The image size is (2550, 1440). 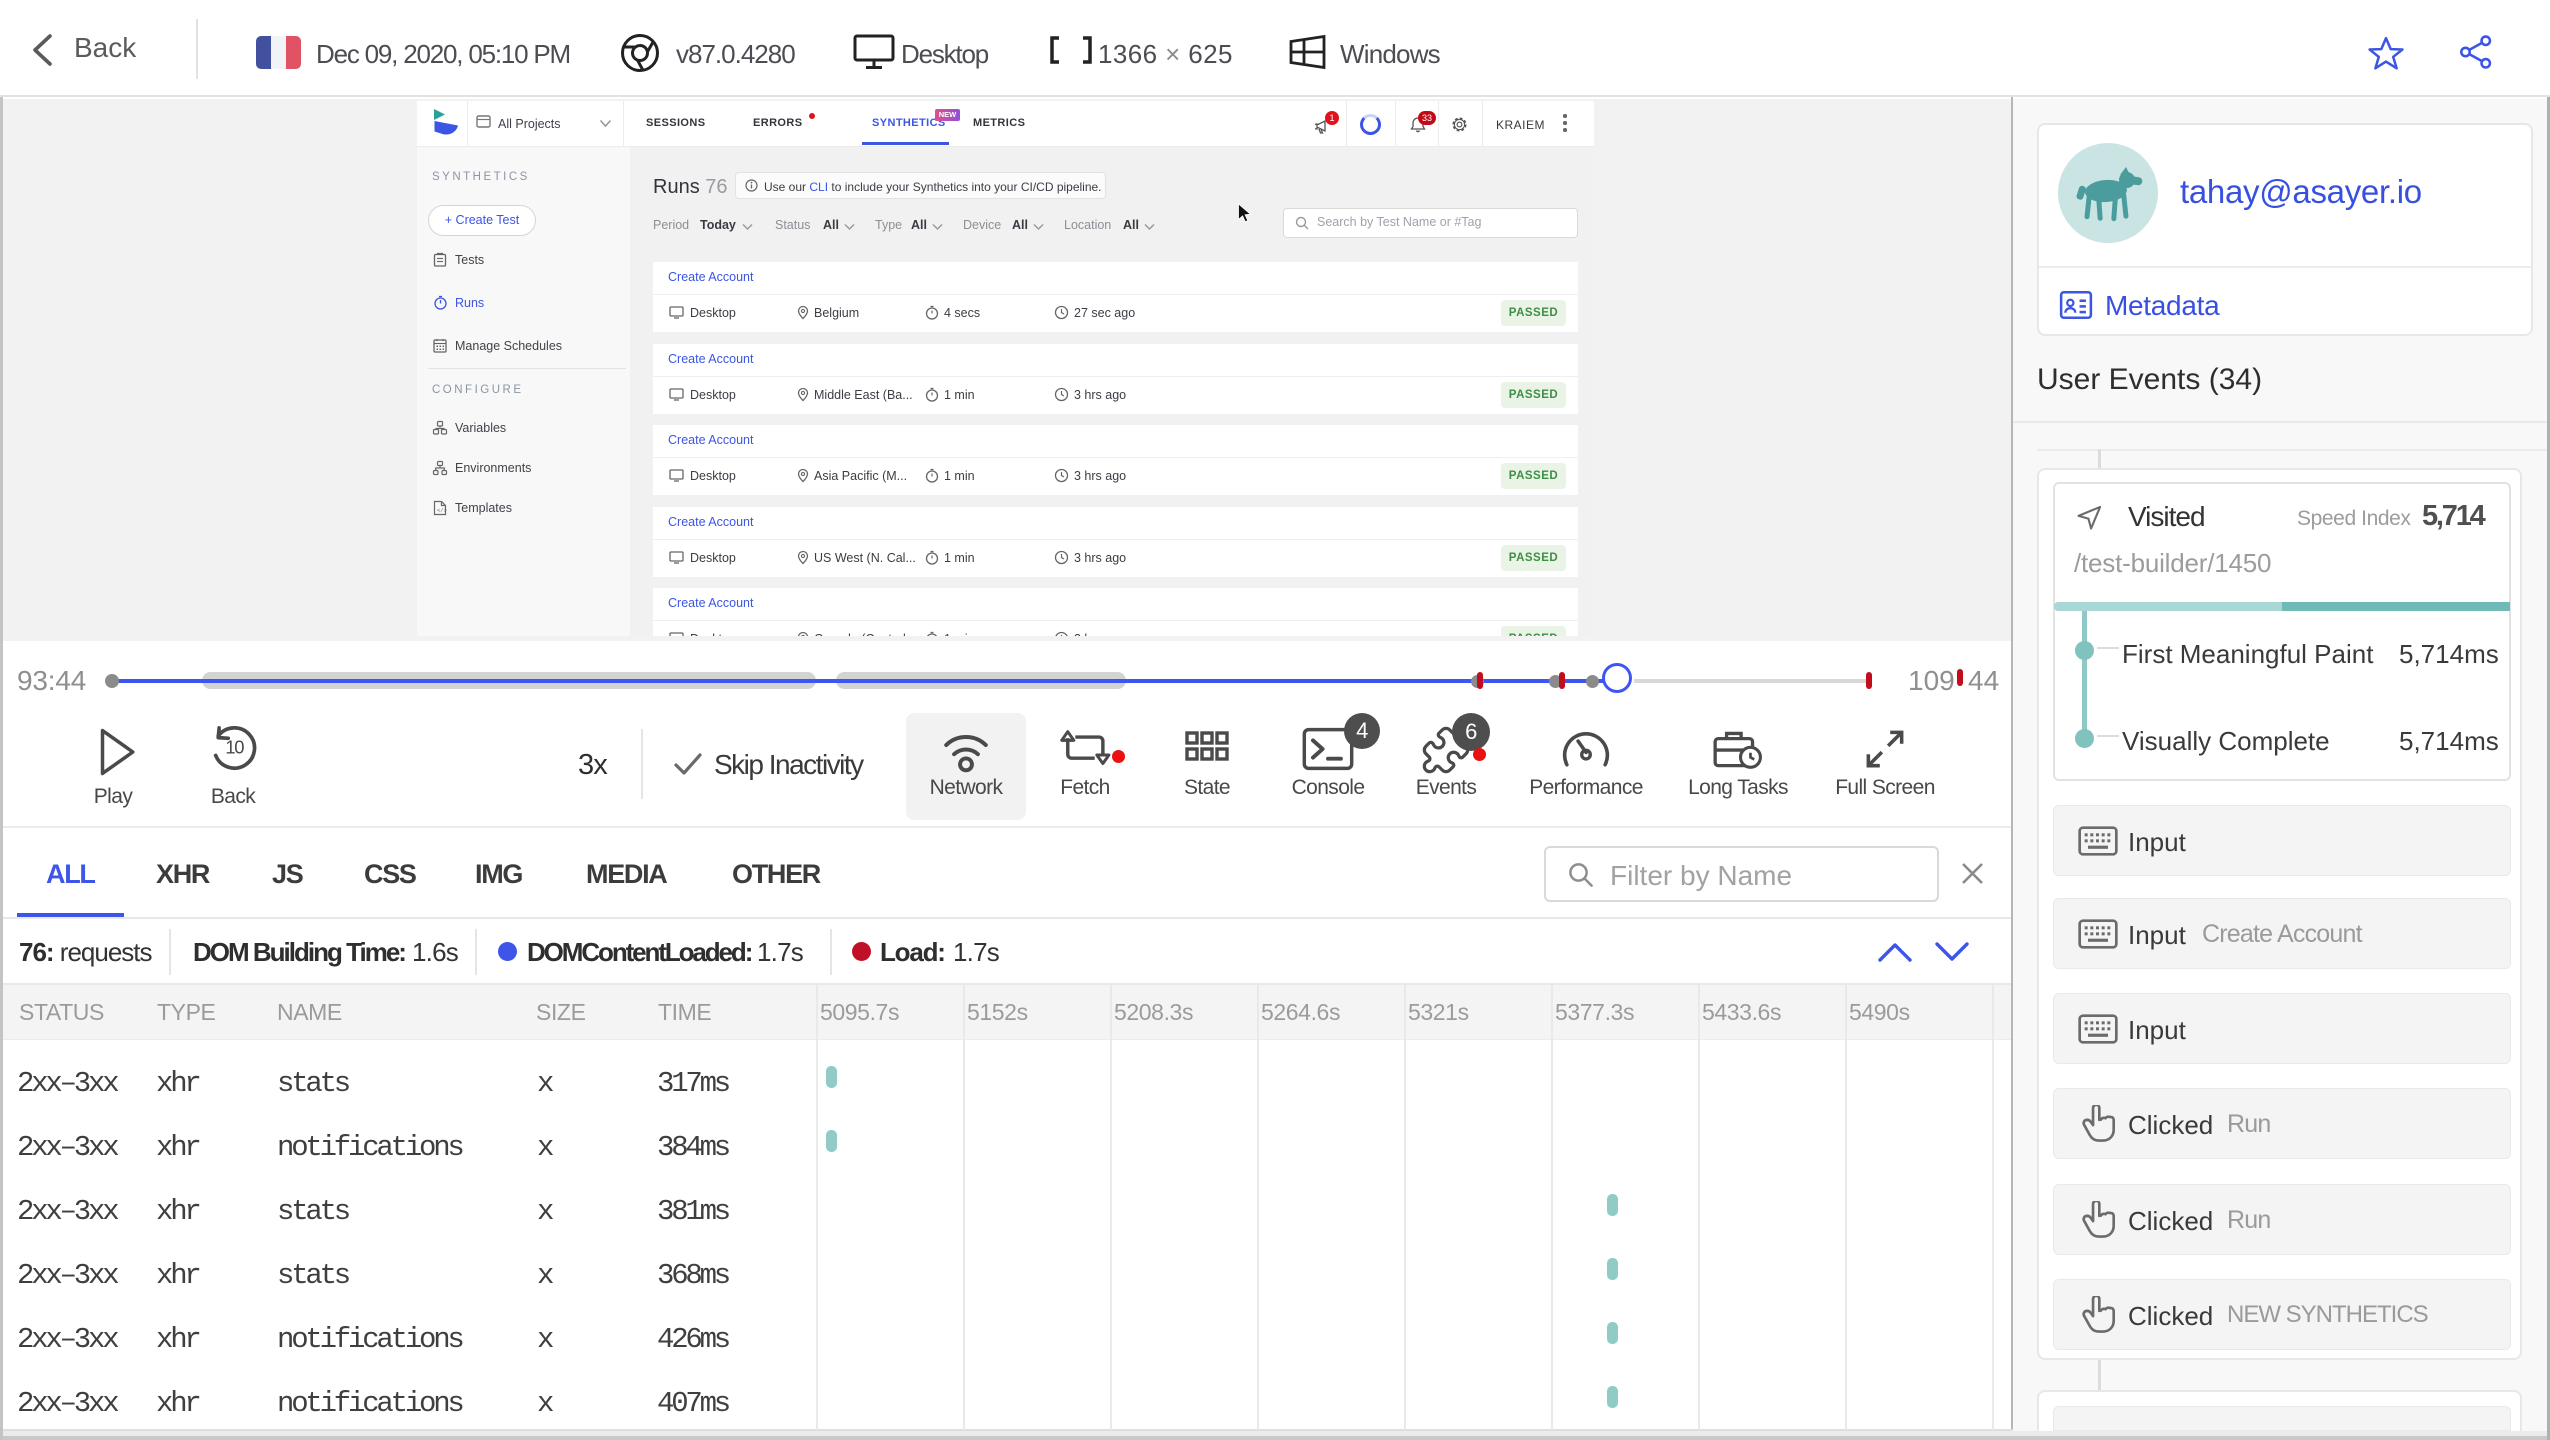 What do you see at coordinates (234, 746) in the screenshot?
I see `svg-text: 10` at bounding box center [234, 746].